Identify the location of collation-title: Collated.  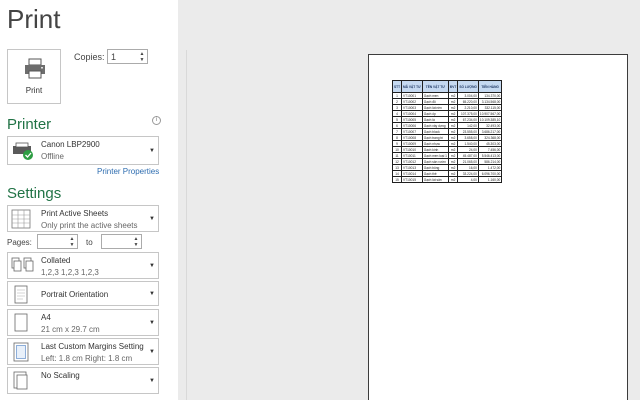
(56, 260).